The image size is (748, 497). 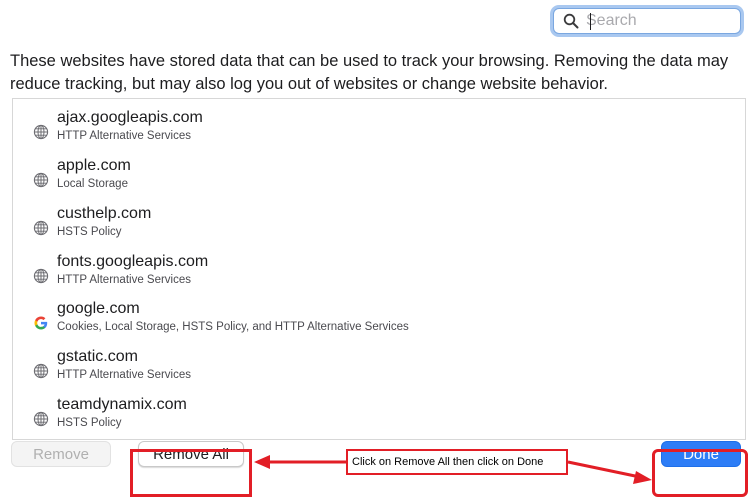 I want to click on remove-button: Remove, so click(x=61, y=454).